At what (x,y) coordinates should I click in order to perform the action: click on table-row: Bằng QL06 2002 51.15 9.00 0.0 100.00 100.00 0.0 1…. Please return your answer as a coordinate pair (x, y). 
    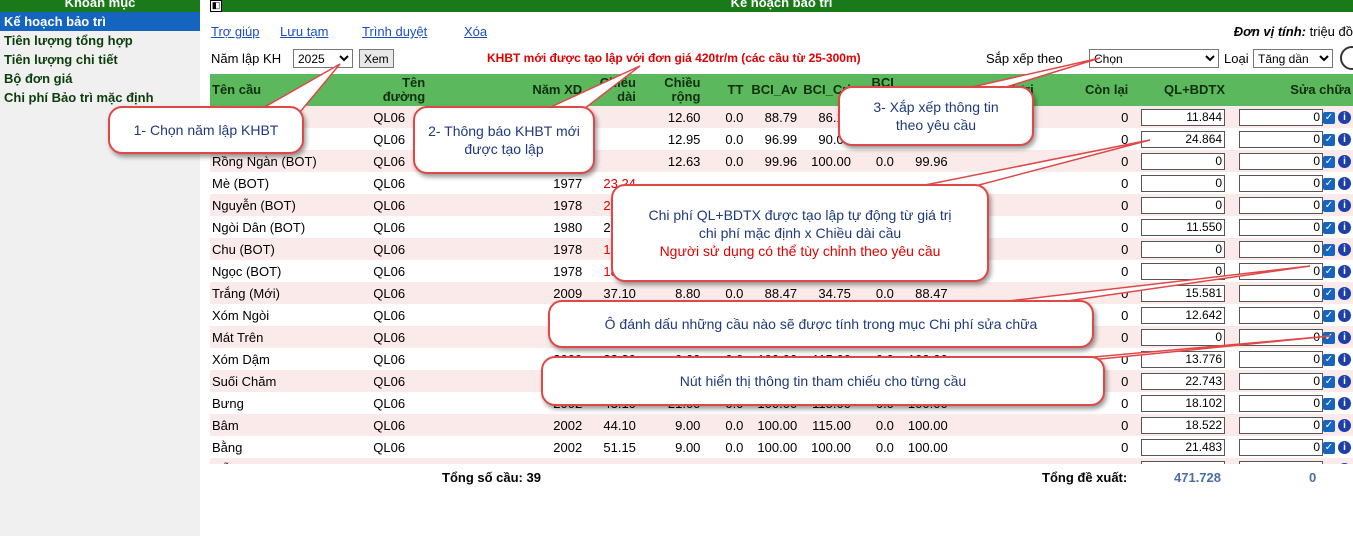
    Looking at the image, I should click on (781, 447).